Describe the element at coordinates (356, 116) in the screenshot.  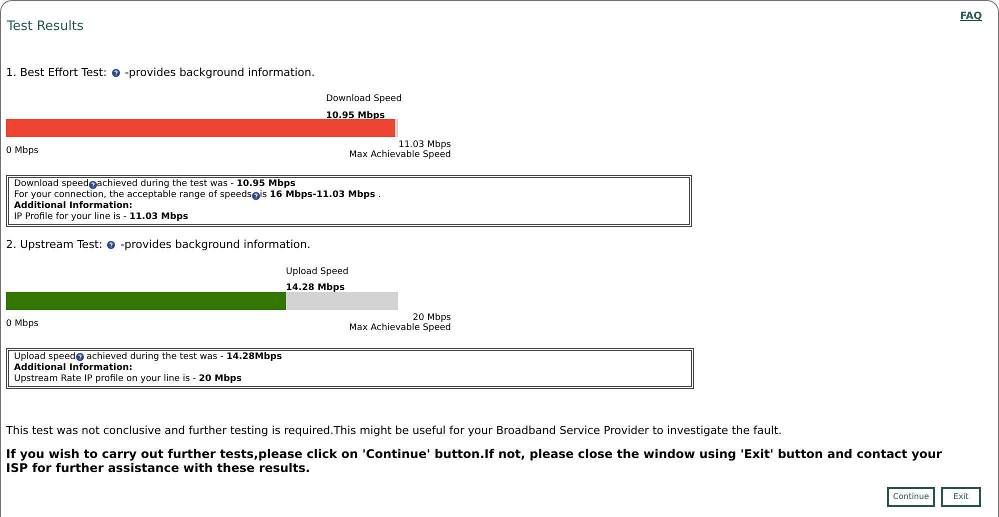
I see `speed-value: 10.95 Mbps` at that location.